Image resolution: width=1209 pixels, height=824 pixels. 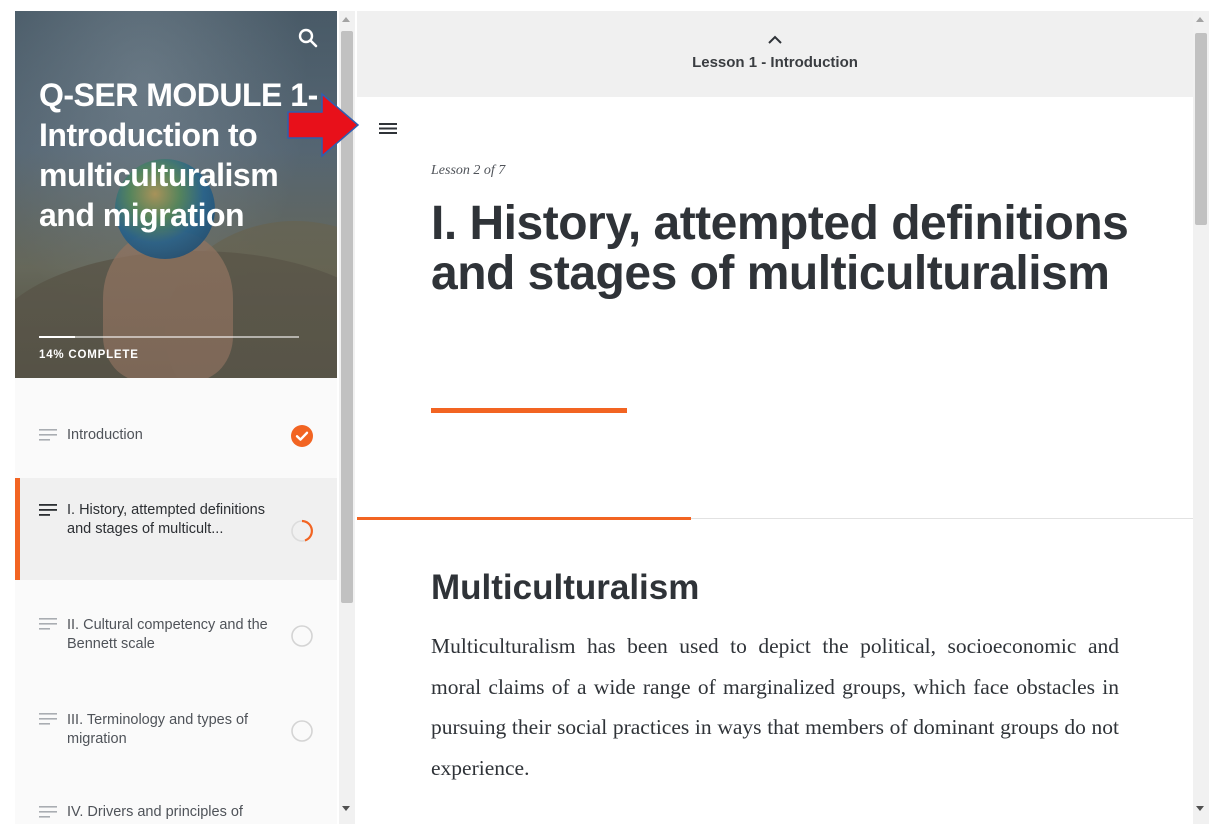 What do you see at coordinates (1201, 417) in the screenshot?
I see `content-scrollbar` at bounding box center [1201, 417].